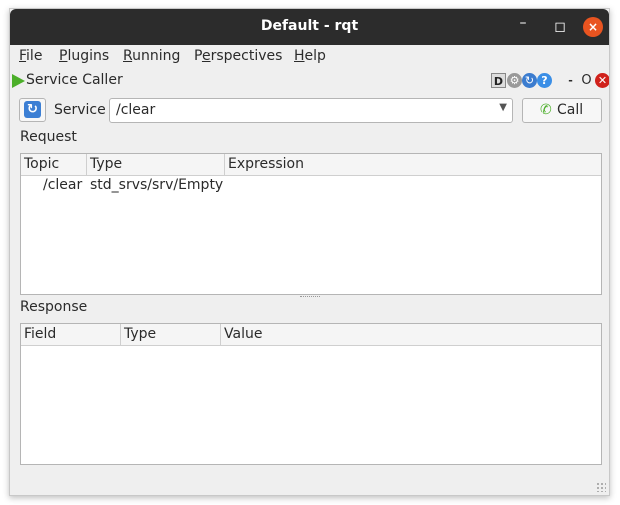 Image resolution: width=620 pixels, height=505 pixels. Describe the element at coordinates (157, 185) in the screenshot. I see `type-cell: std_srvs/srv/Empty` at that location.